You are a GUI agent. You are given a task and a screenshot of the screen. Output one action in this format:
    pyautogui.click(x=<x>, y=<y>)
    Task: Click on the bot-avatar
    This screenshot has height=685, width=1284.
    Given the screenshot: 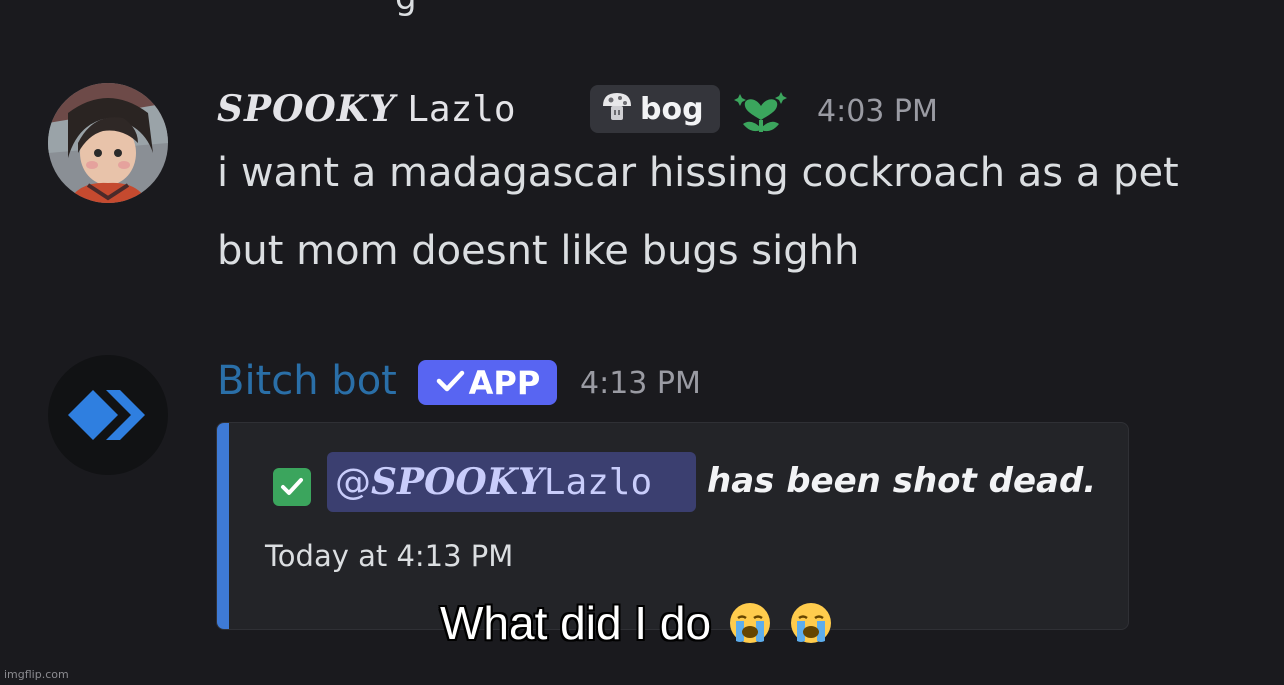 What is the action you would take?
    pyautogui.click(x=108, y=415)
    